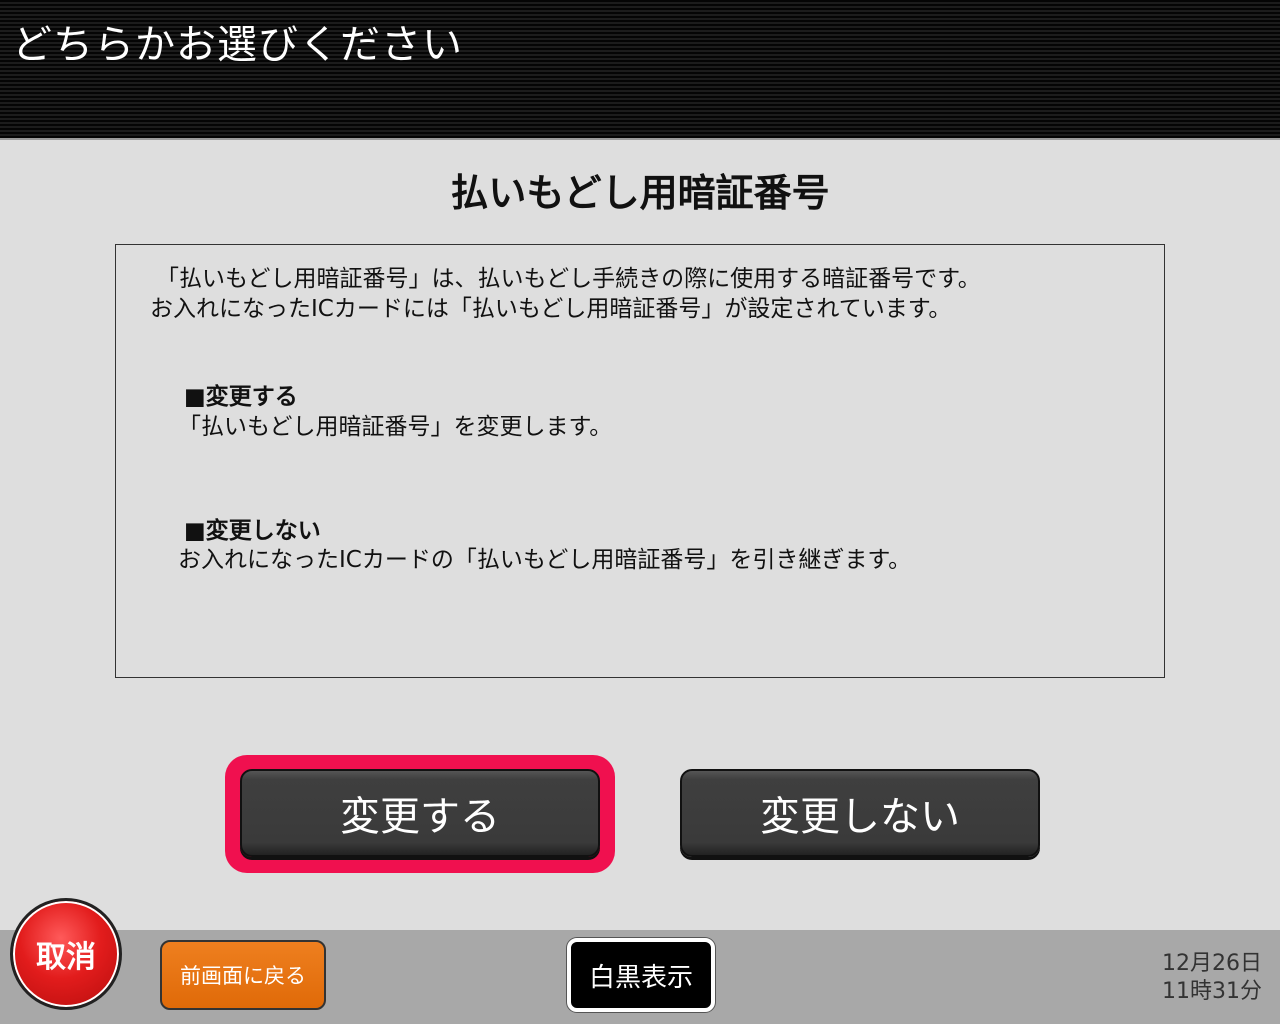 This screenshot has width=1280, height=1024. What do you see at coordinates (641, 975) in the screenshot?
I see `monochrome-display-button: 白黒表示` at bounding box center [641, 975].